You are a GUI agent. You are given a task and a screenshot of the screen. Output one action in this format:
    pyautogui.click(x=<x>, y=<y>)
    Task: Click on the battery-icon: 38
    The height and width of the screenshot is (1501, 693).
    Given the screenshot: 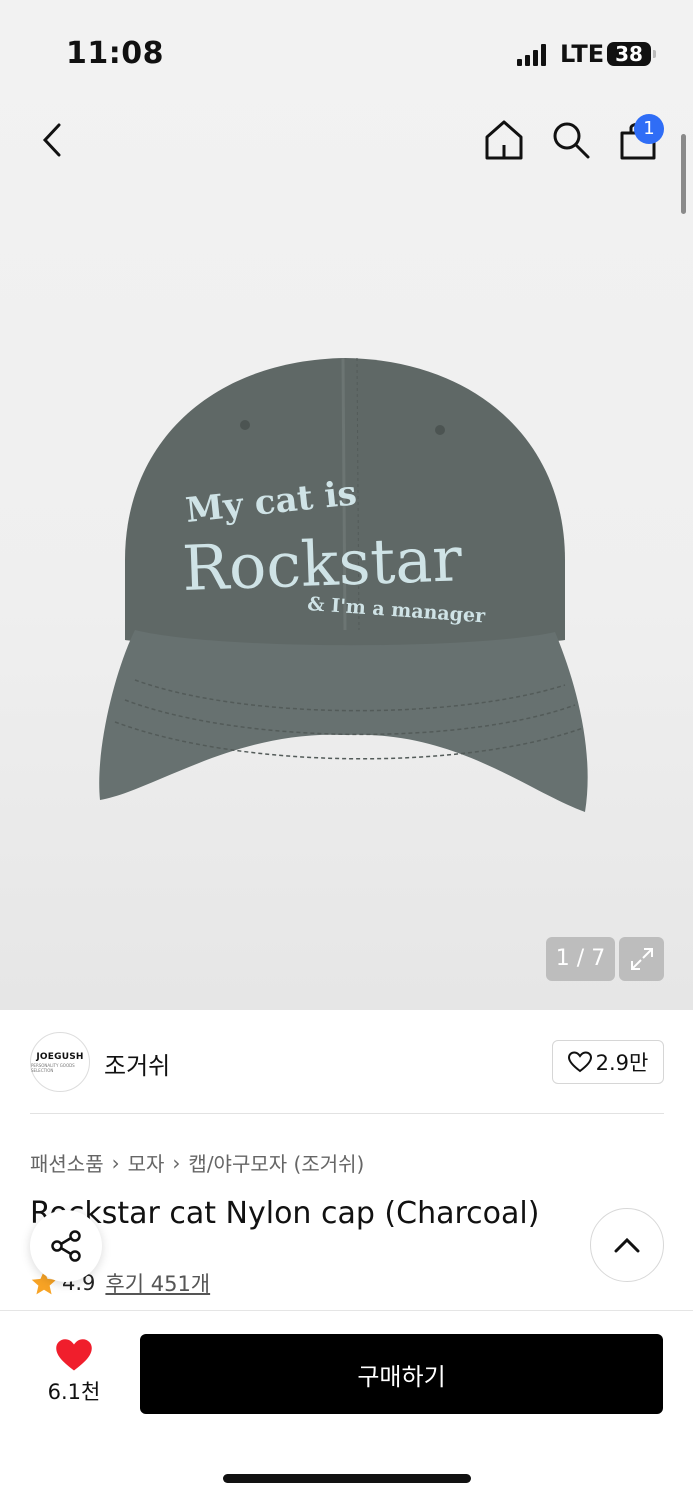 What is the action you would take?
    pyautogui.click(x=631, y=54)
    